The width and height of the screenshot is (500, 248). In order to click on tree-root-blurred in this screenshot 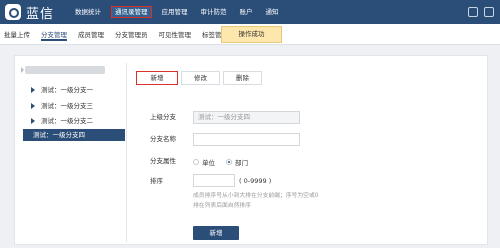, I will do `click(63, 70)`.